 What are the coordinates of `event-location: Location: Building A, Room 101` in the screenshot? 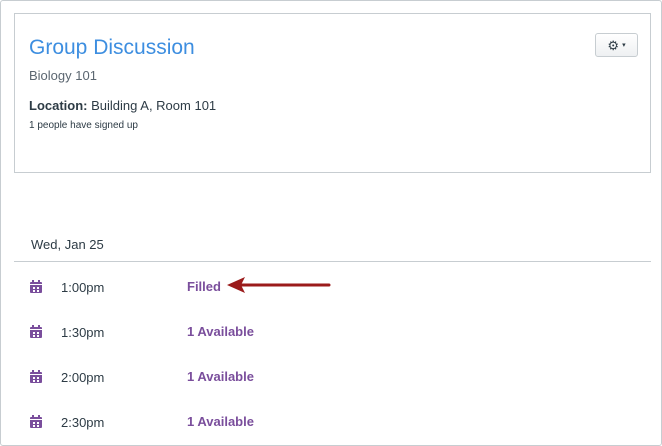 It's located at (122, 105).